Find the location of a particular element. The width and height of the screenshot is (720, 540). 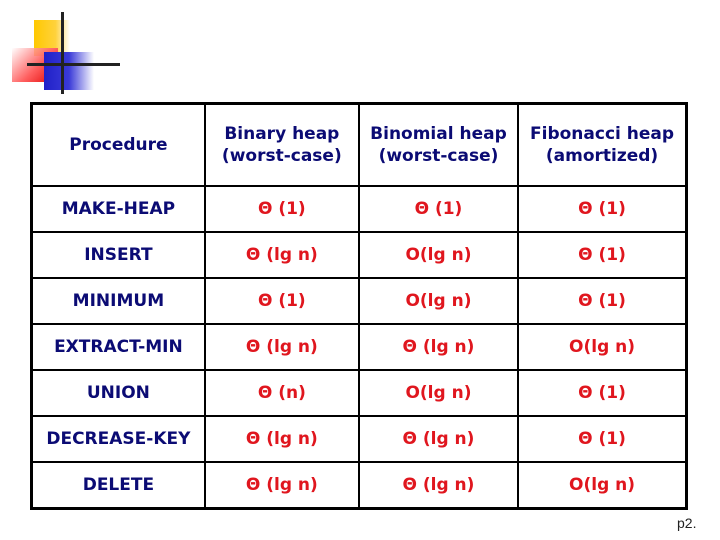

binomial-heap-cell: Θ (1) is located at coordinates (438, 209).